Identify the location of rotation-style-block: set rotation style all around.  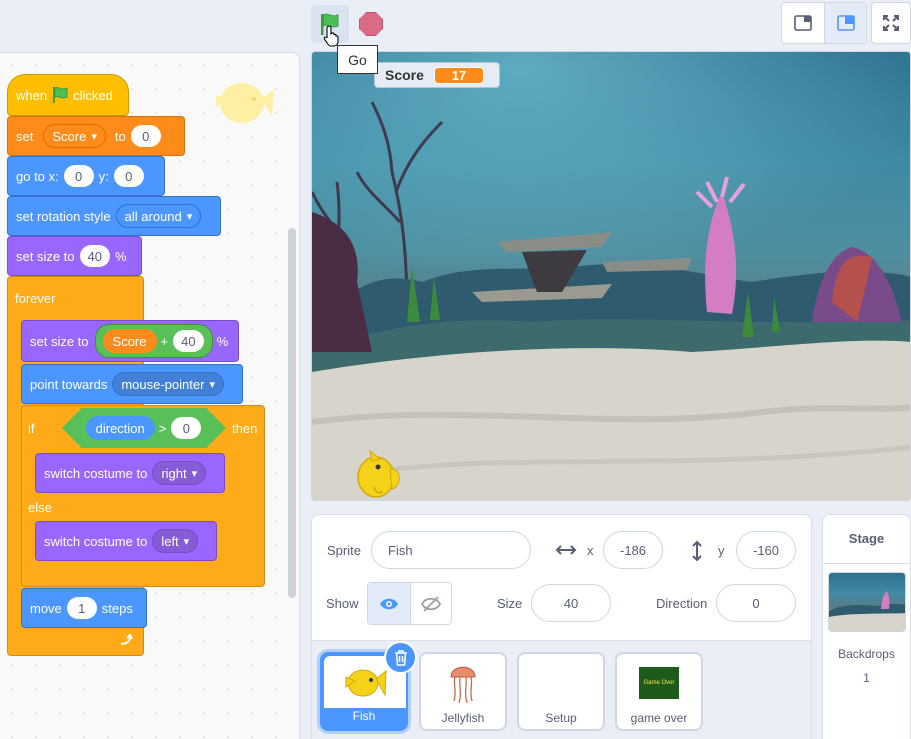
(114, 216).